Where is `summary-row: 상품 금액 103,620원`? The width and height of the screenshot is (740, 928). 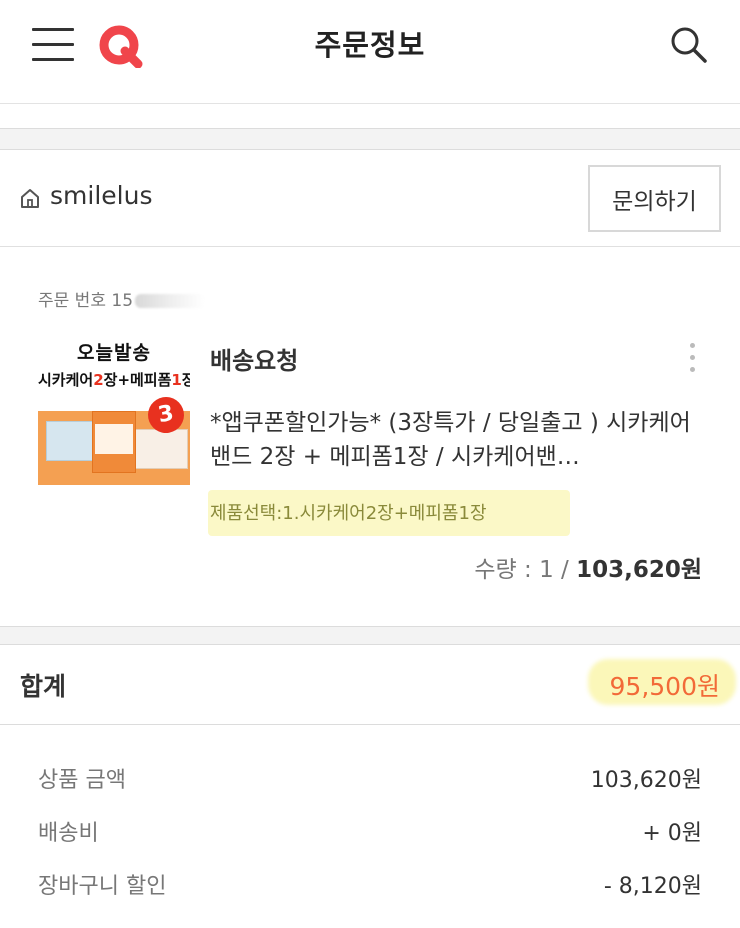
summary-row: 상품 금액 103,620원 is located at coordinates (370, 776).